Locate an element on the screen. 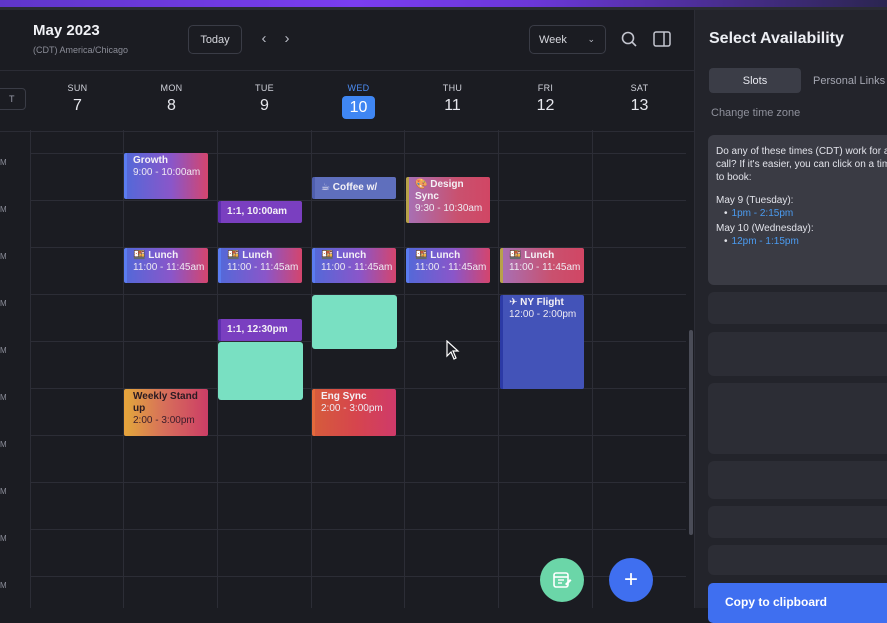  day-header-thu: THU 11 is located at coordinates (452, 101).